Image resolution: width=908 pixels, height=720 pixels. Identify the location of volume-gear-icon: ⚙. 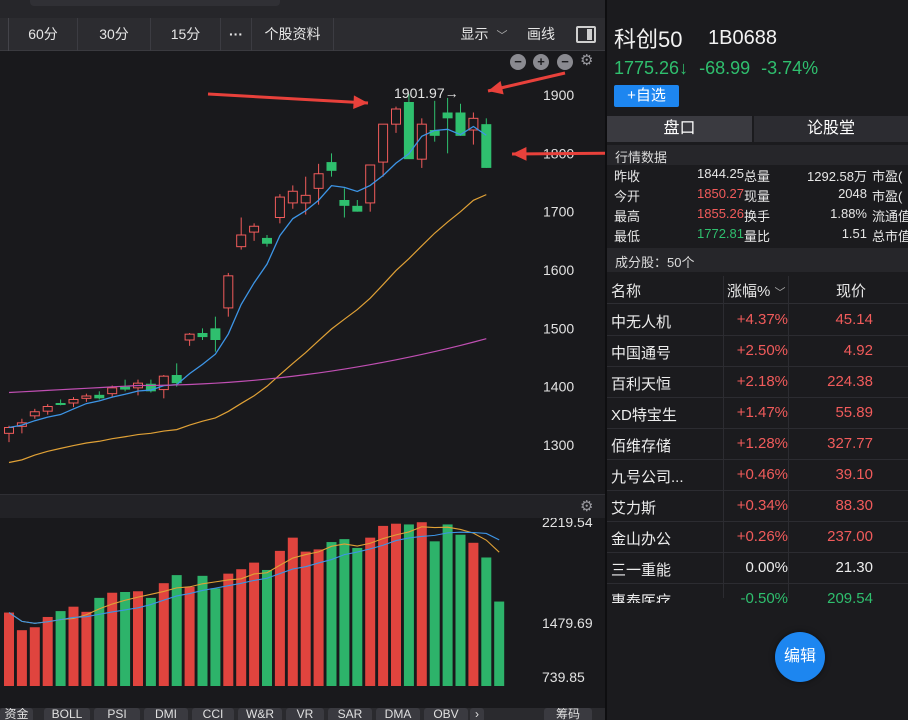
(586, 506).